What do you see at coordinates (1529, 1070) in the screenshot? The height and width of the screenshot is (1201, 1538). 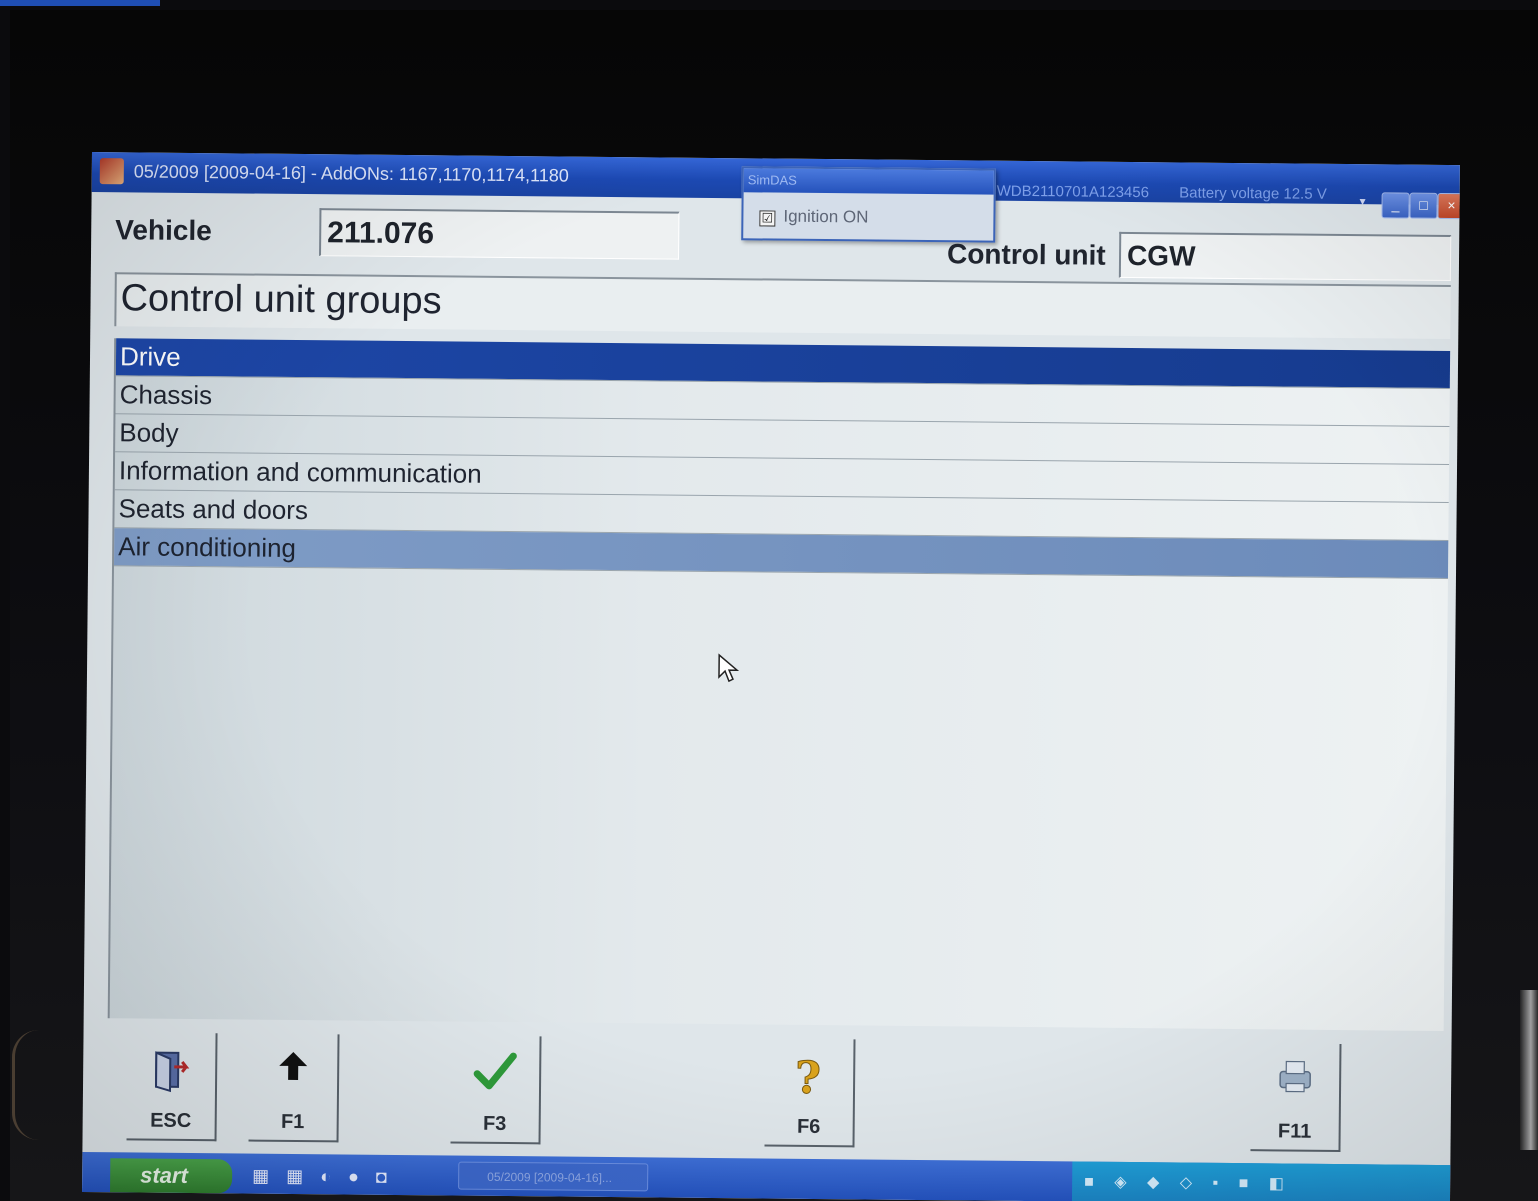 I see `stand-right` at bounding box center [1529, 1070].